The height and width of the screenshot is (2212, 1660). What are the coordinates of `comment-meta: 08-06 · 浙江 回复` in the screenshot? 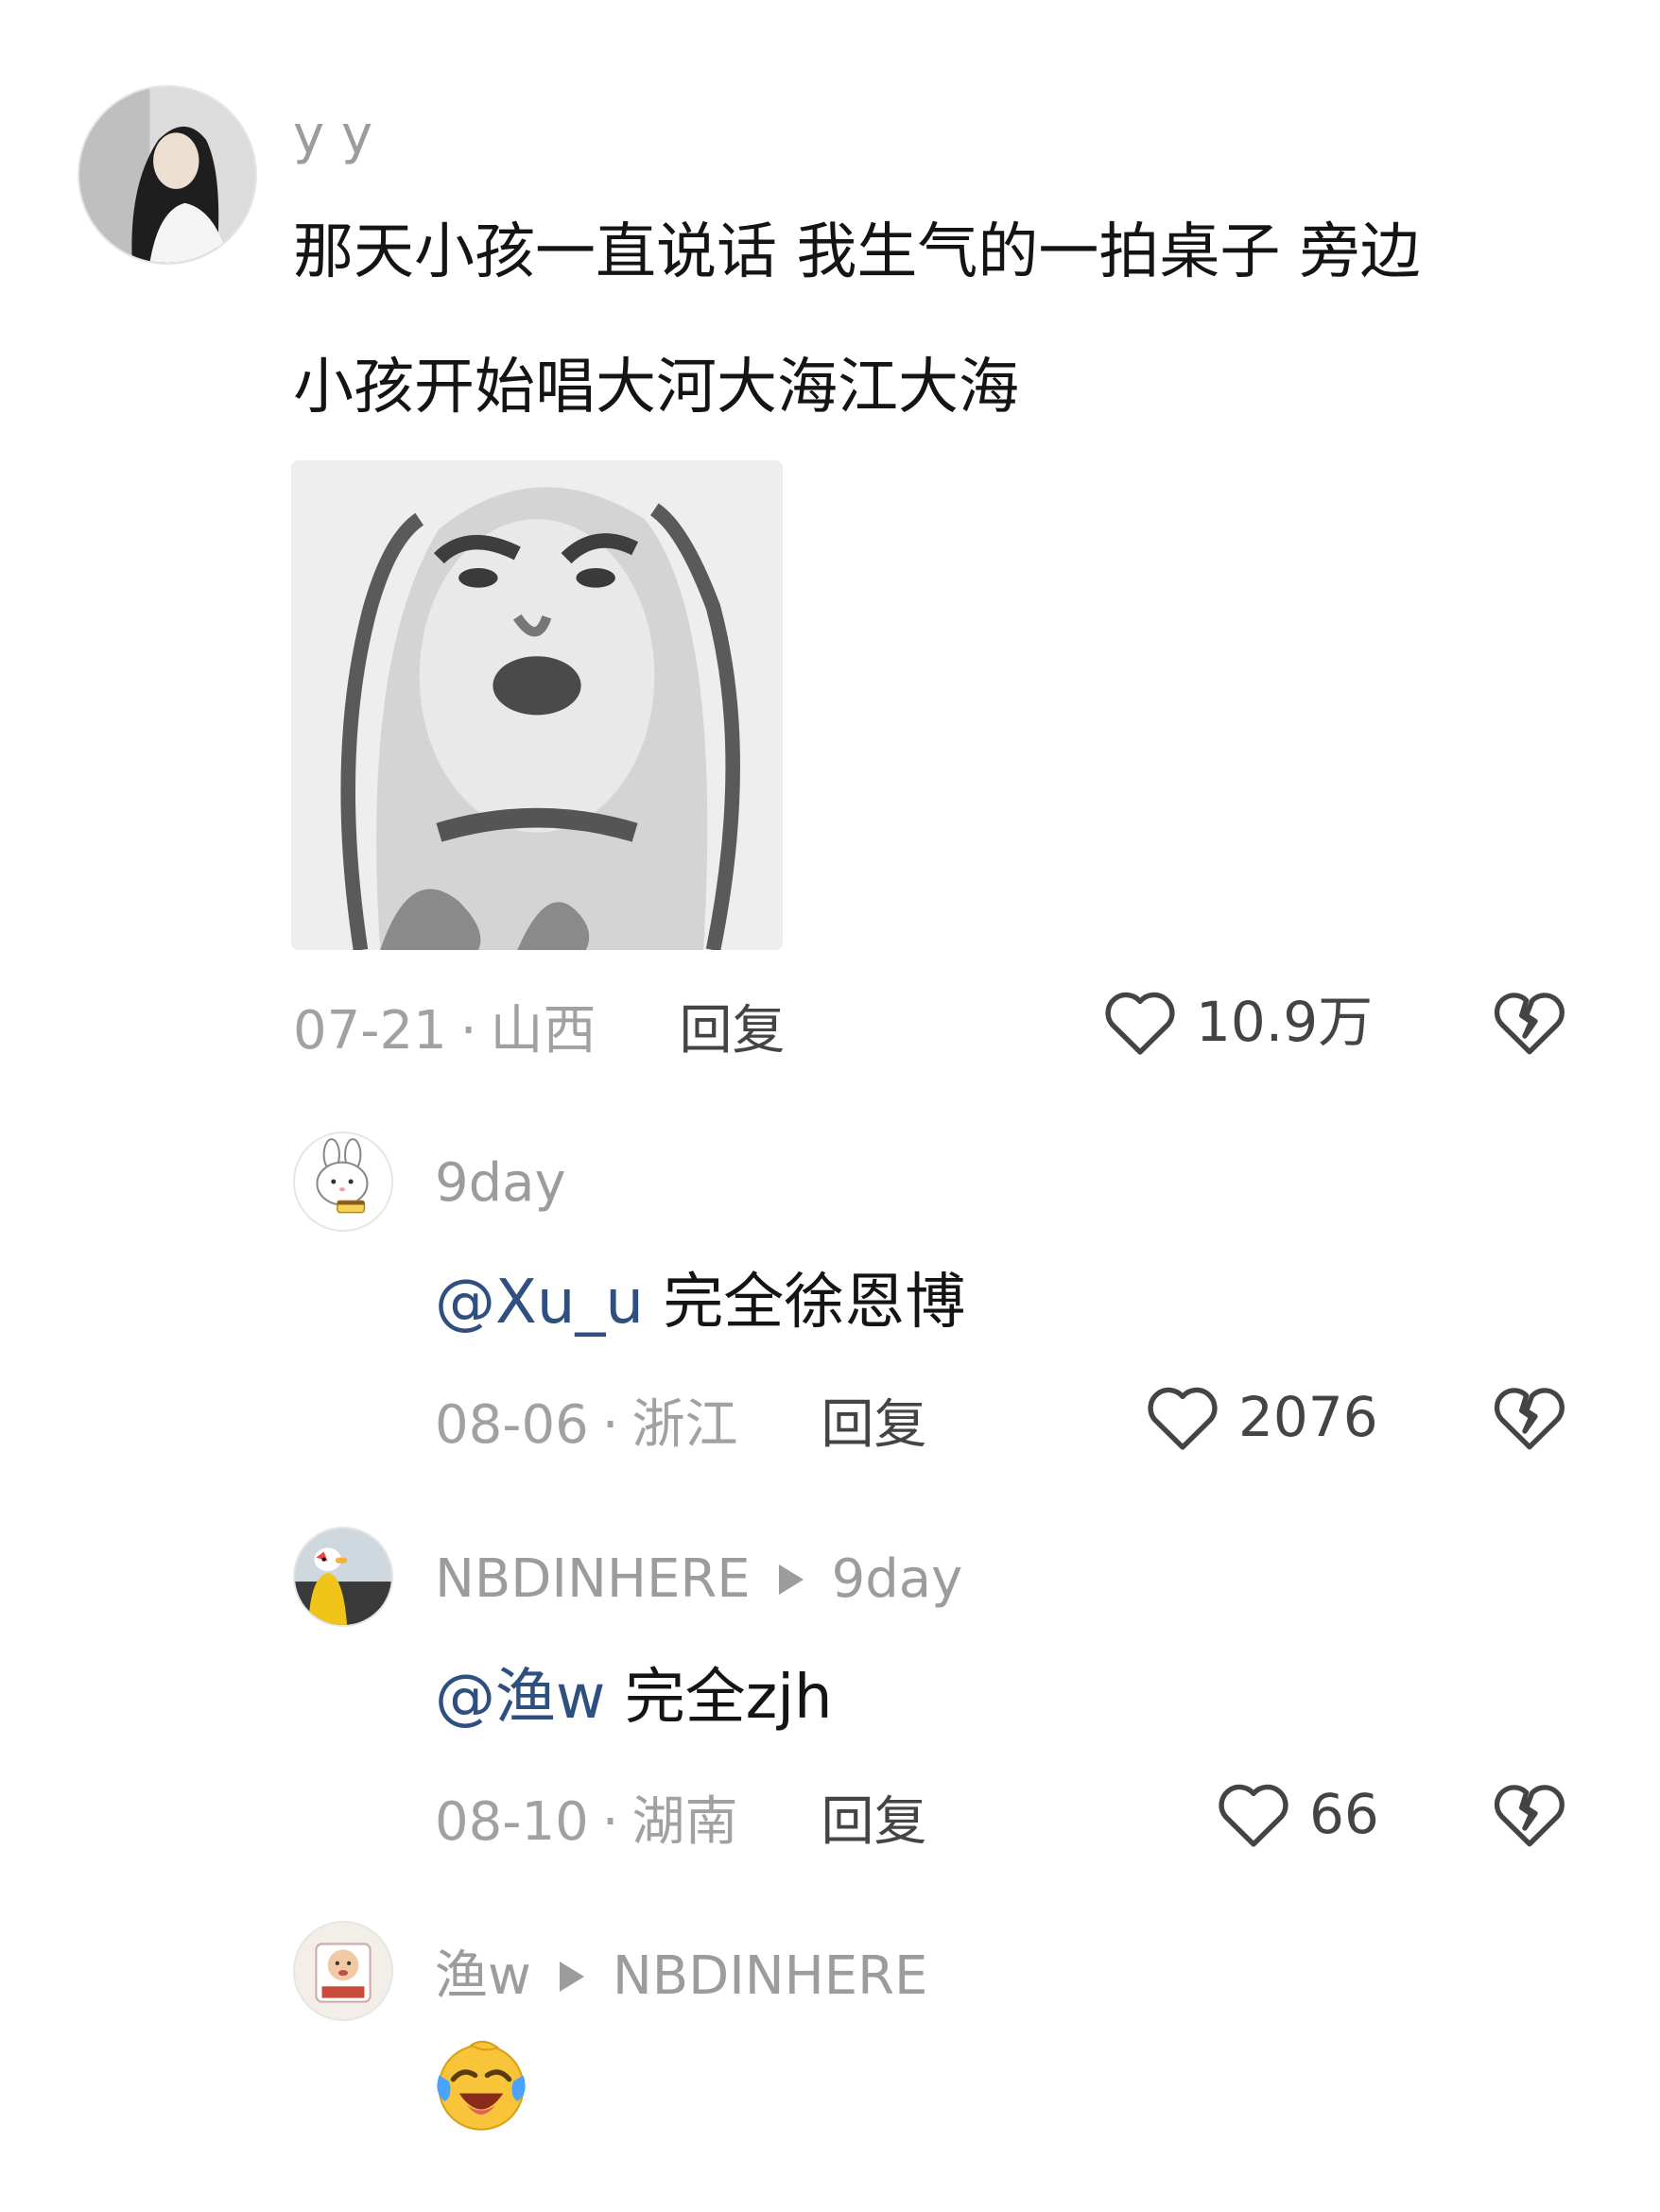 It's located at (681, 1425).